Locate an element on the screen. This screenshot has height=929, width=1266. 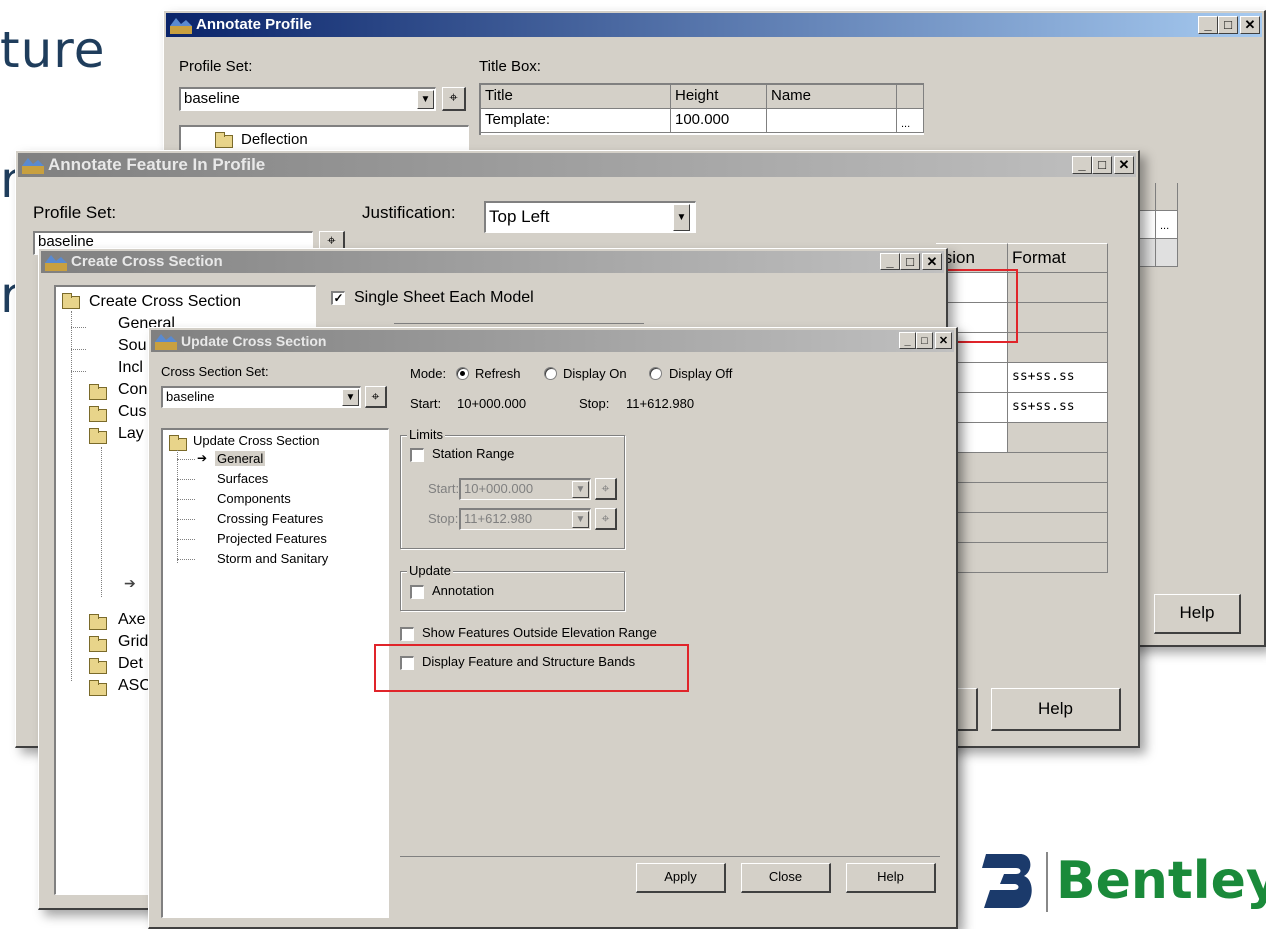
brand-name: Bentley is located at coordinates (1161, 881).